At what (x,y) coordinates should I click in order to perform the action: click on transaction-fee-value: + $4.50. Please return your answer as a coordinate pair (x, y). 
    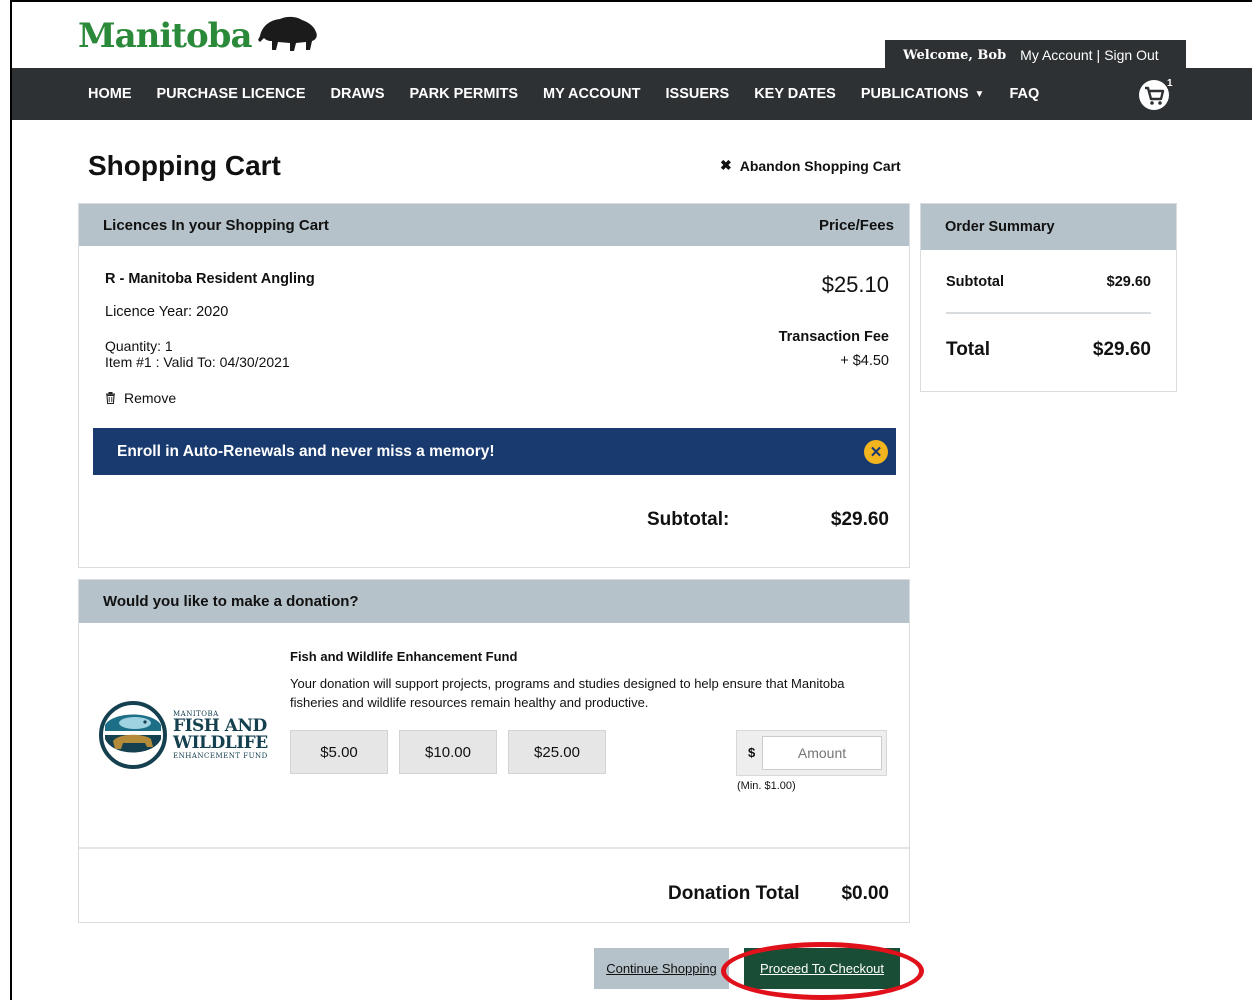
    Looking at the image, I should click on (864, 361).